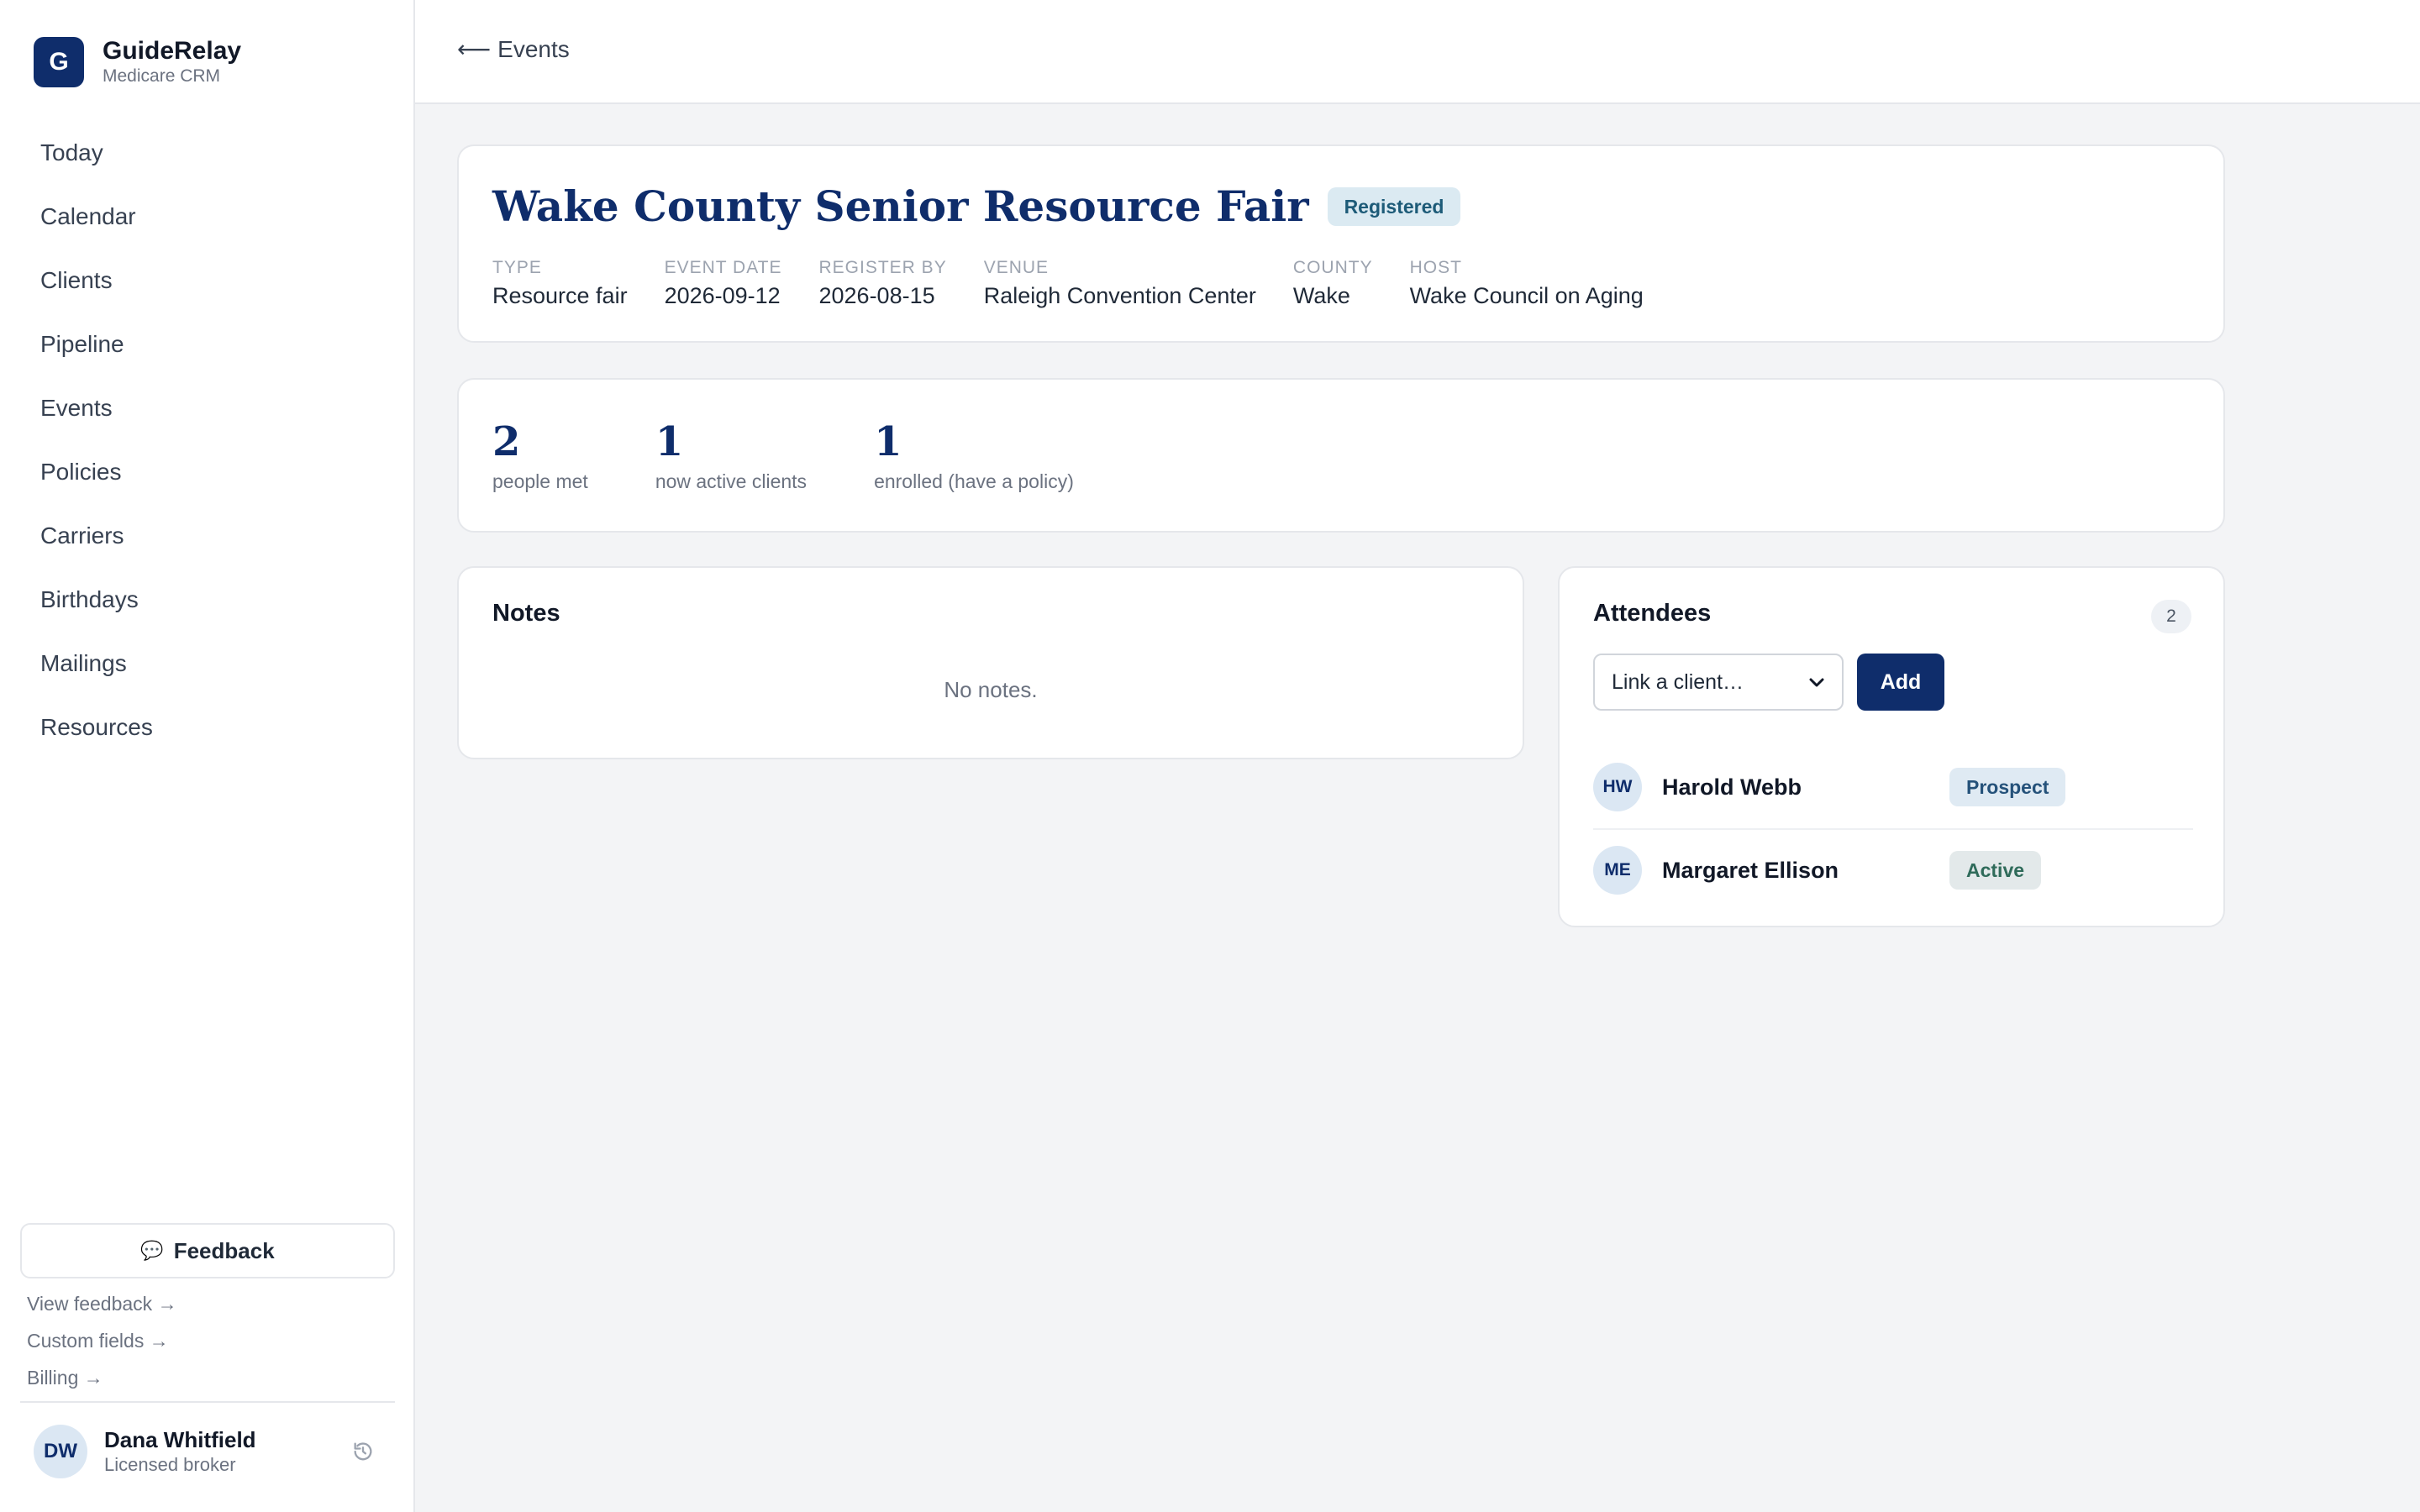  What do you see at coordinates (60, 1451) in the screenshot?
I see `avatar: DW` at bounding box center [60, 1451].